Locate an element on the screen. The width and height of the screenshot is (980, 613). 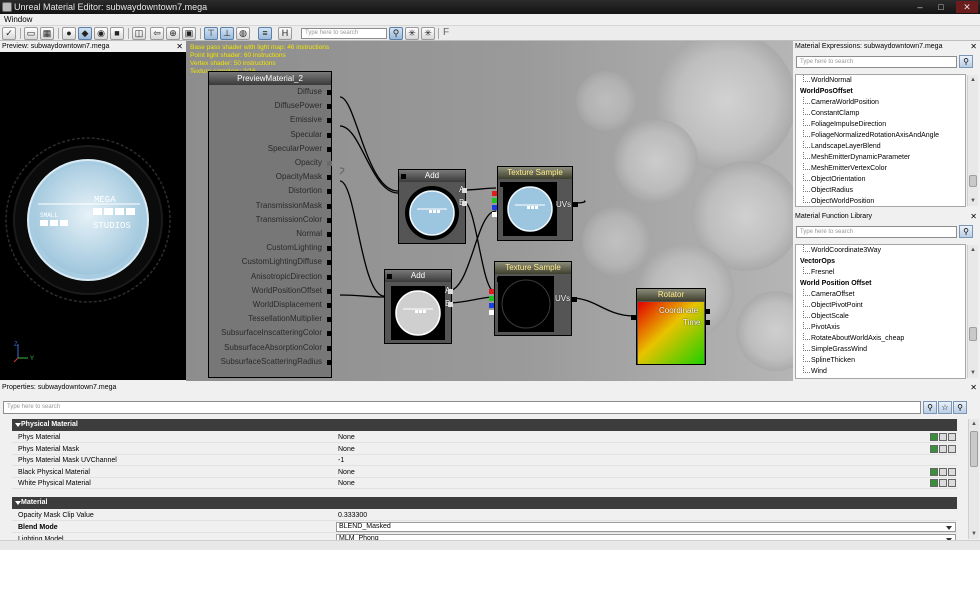
box-icon: ◆ is located at coordinates (85, 33).